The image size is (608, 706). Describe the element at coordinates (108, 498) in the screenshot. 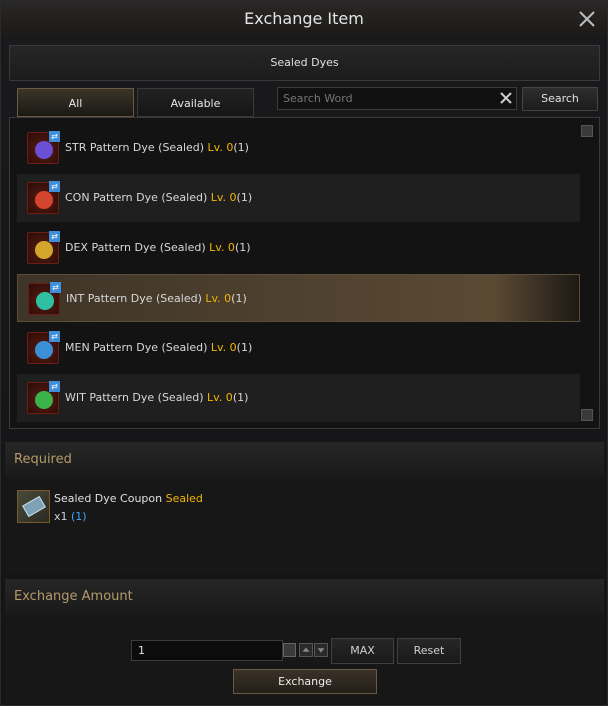

I see `required-item-name: Sealed Dye Coupon` at that location.